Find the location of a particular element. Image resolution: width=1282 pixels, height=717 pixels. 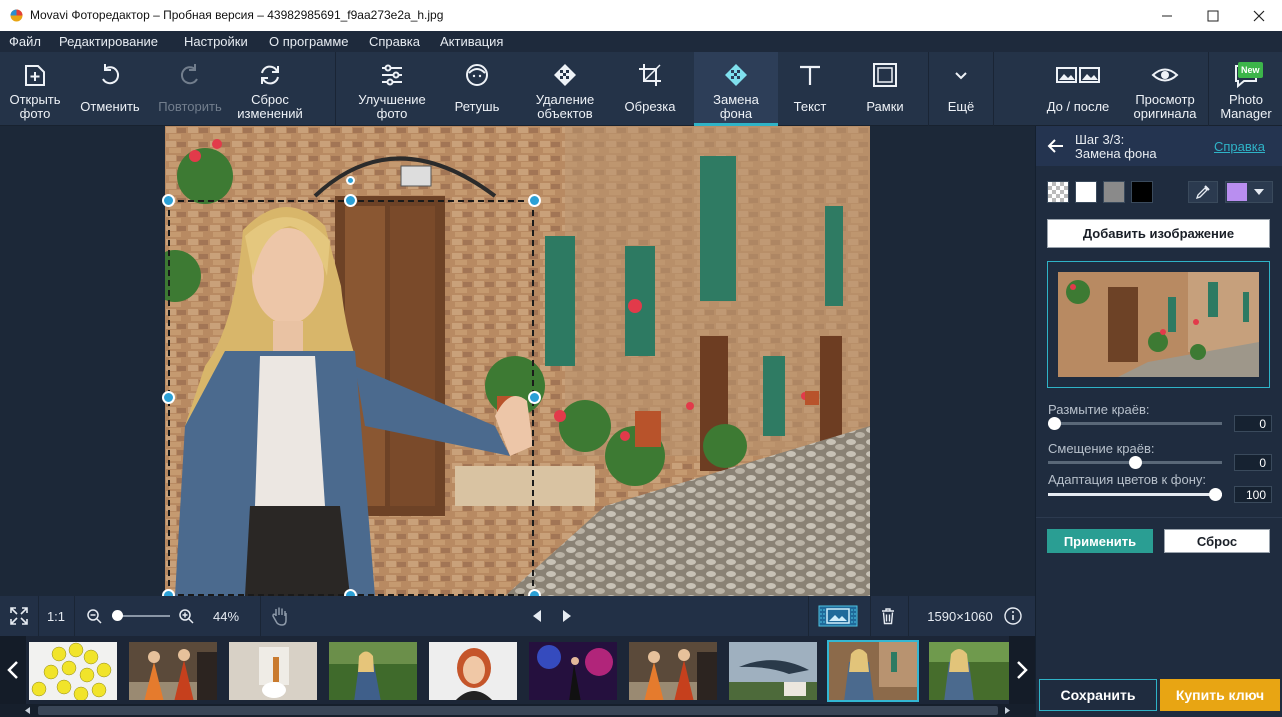

resize-handle-top is located at coordinates (350, 200).